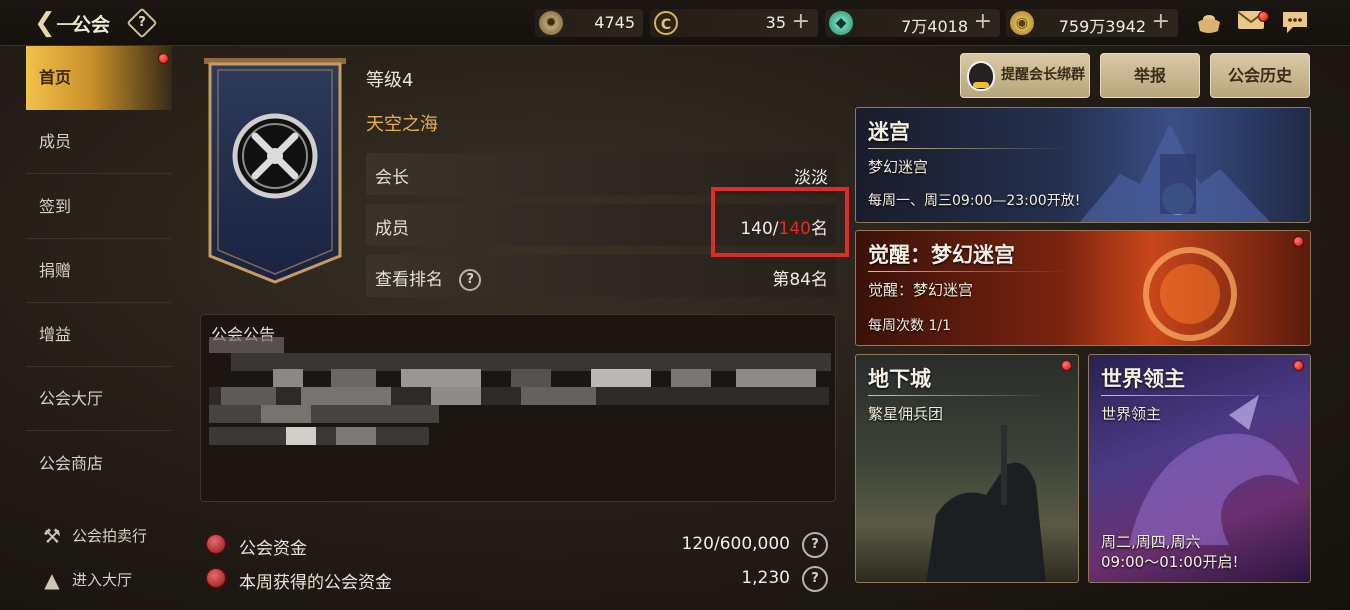 This screenshot has width=1350, height=610. What do you see at coordinates (1298, 241) in the screenshot?
I see `awaken-notification-dot` at bounding box center [1298, 241].